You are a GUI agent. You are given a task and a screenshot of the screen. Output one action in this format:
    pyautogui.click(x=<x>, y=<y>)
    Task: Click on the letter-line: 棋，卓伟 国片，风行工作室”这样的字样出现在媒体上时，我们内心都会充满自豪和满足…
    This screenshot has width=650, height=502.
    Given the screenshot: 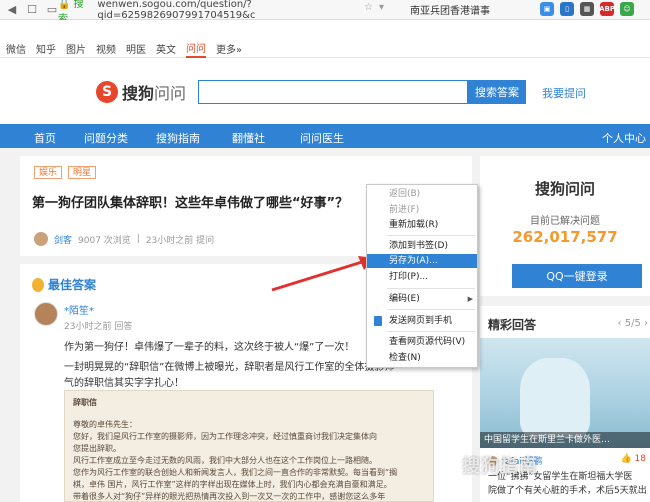 What is the action you would take?
    pyautogui.click(x=232, y=484)
    